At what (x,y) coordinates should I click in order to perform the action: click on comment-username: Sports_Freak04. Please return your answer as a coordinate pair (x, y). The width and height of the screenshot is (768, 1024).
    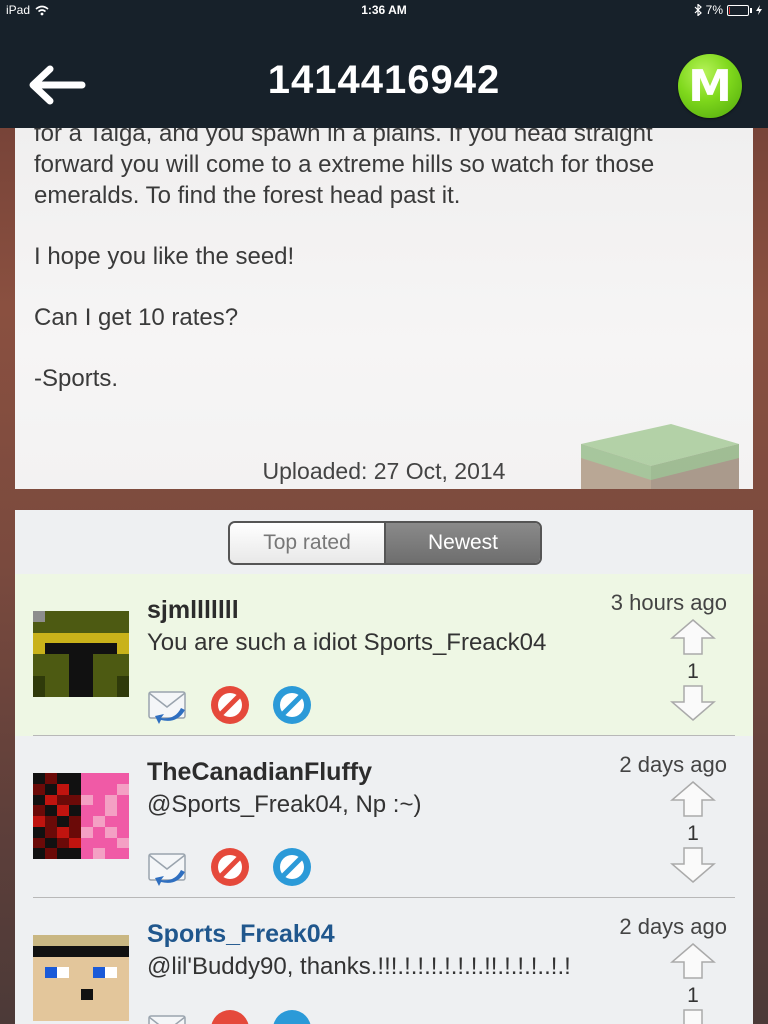
    Looking at the image, I should click on (241, 934).